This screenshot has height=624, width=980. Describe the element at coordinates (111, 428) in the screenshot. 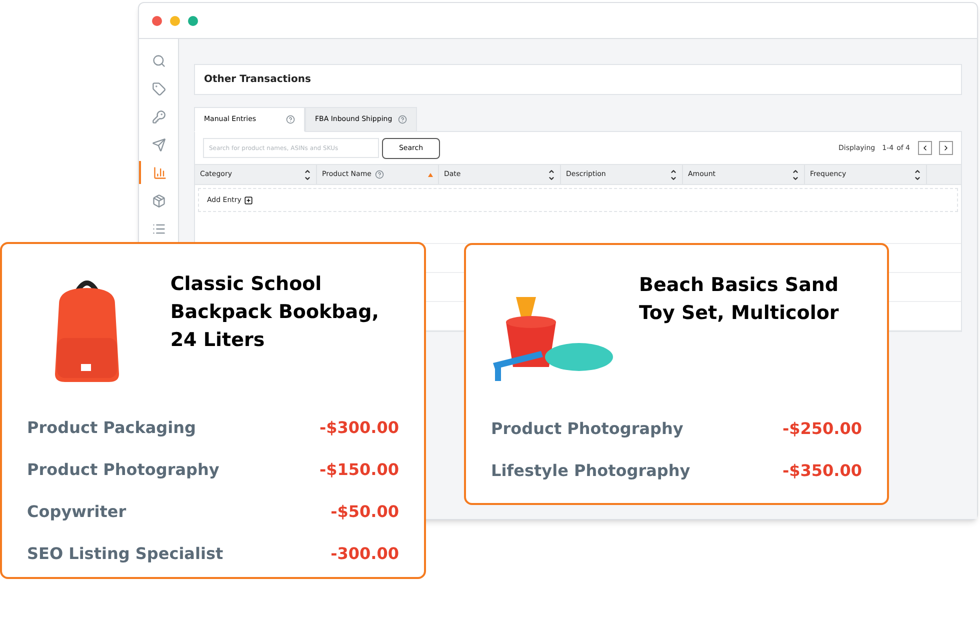

I see `expense-label: Product Packaging` at that location.